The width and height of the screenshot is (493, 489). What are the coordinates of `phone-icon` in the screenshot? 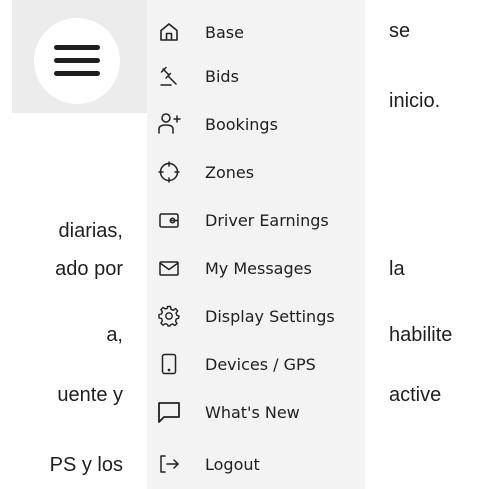 It's located at (169, 364).